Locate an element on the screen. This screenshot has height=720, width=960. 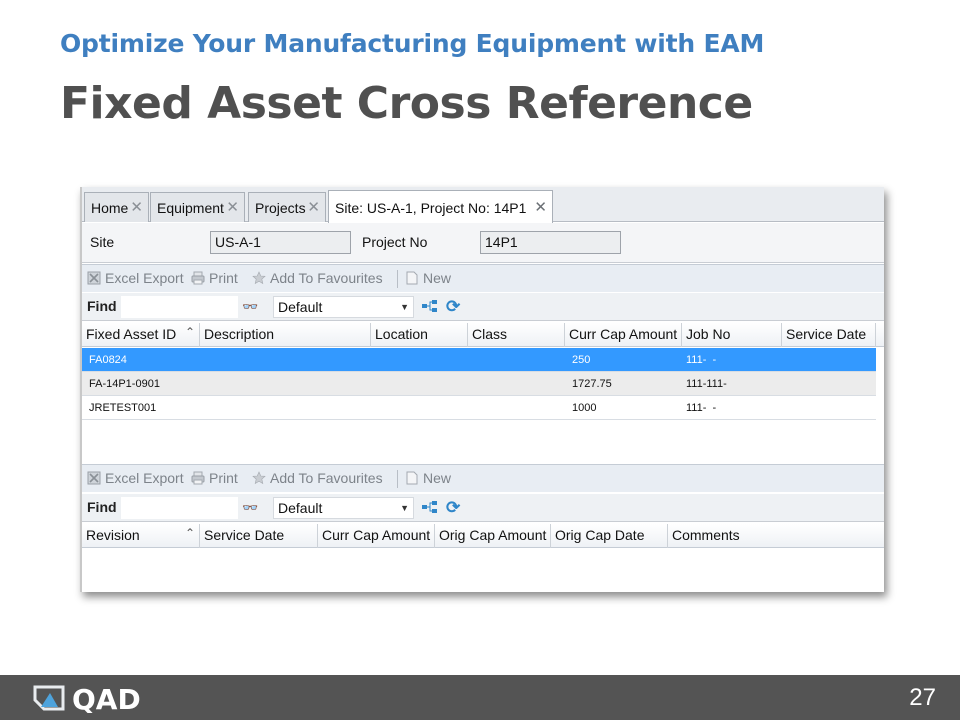
header-fields: Site US-A-1 Project No 14P1 is located at coordinates (483, 243).